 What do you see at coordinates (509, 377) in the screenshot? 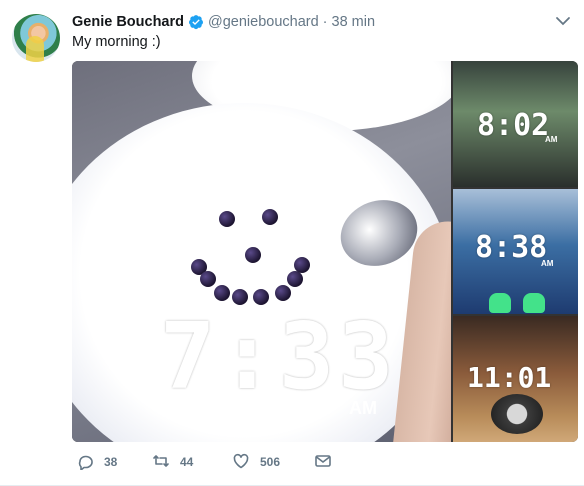
I see `thumb-3-clock: 11:01` at bounding box center [509, 377].